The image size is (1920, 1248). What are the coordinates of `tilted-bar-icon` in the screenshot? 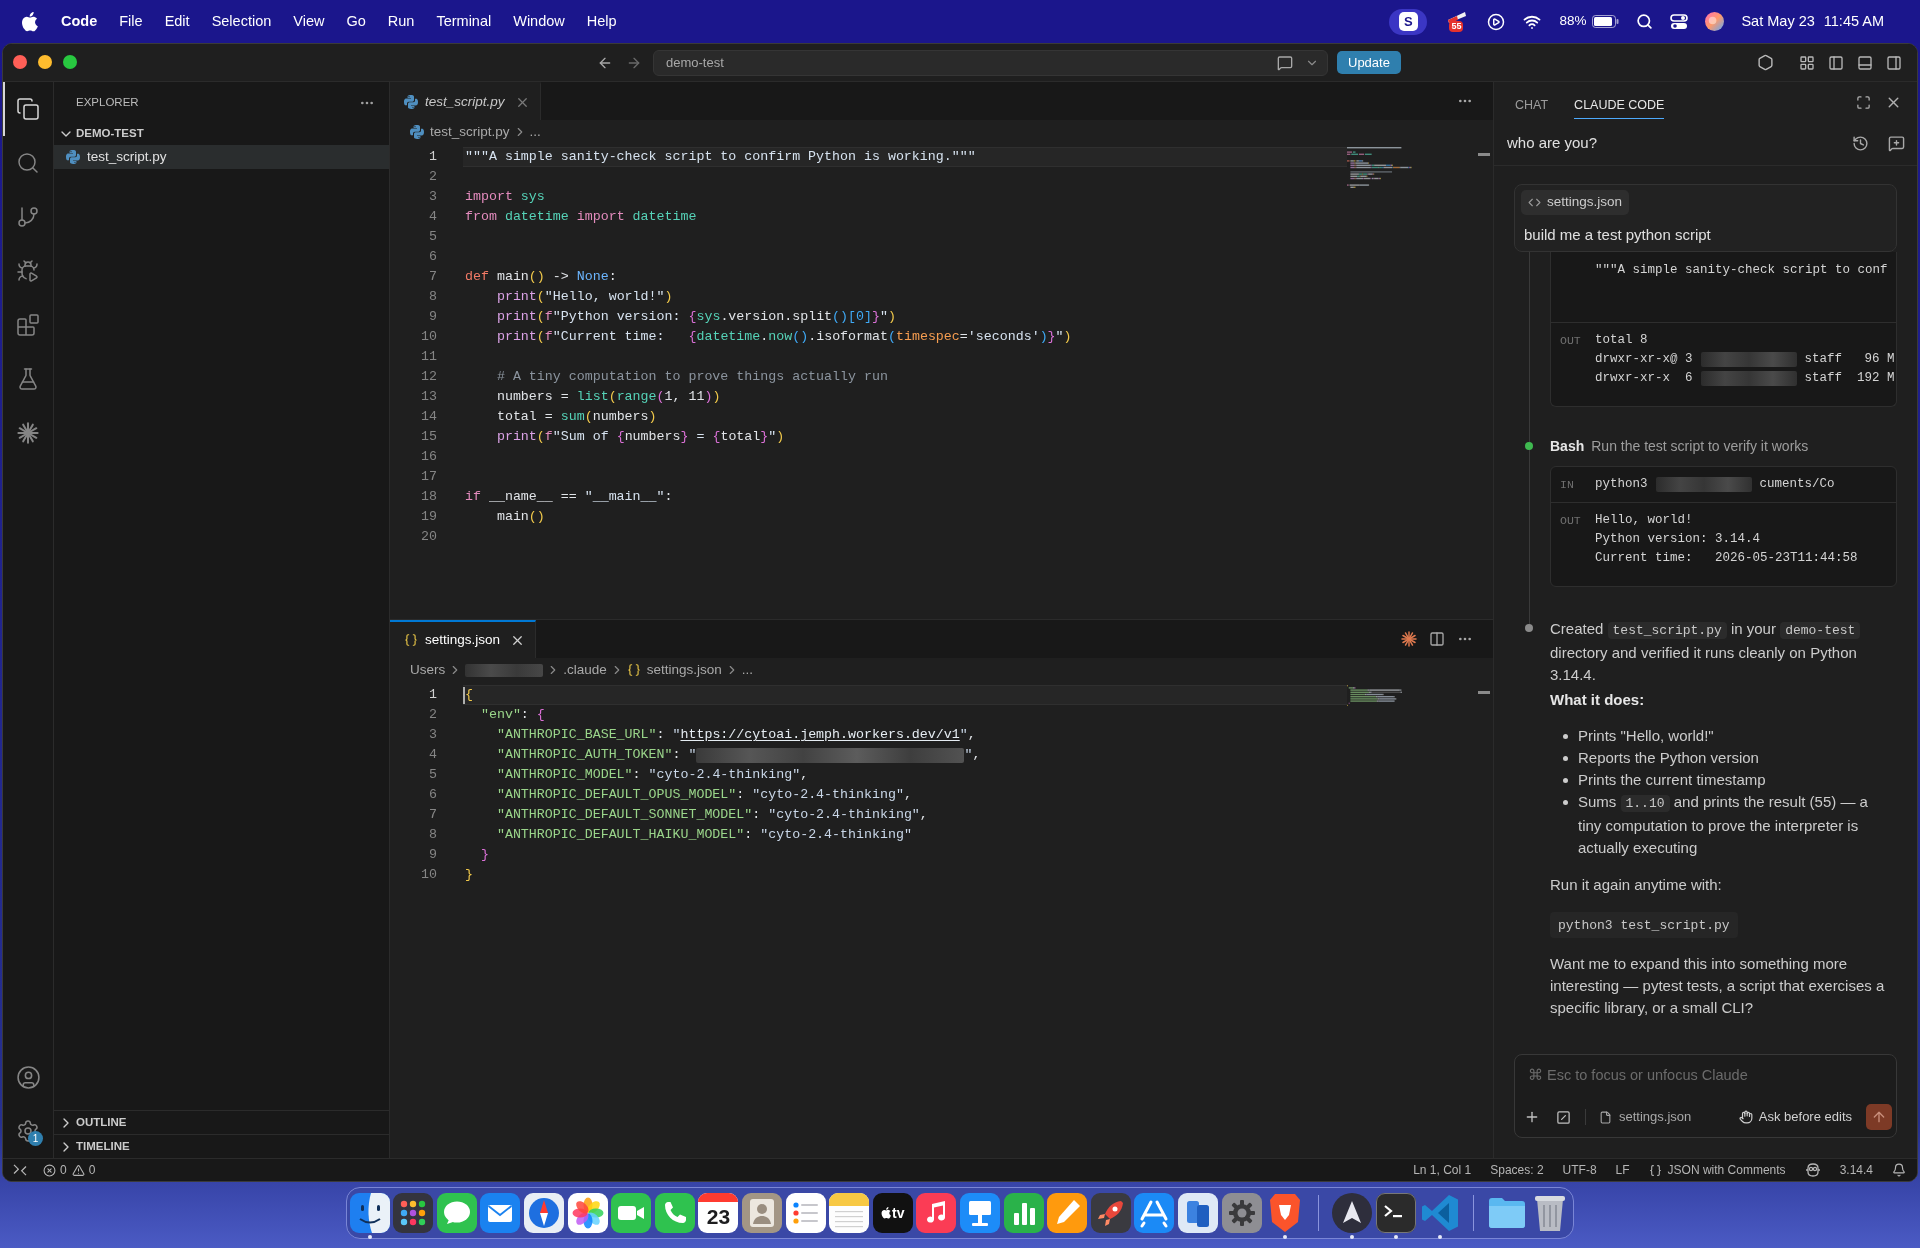 It's located at (1457, 16).